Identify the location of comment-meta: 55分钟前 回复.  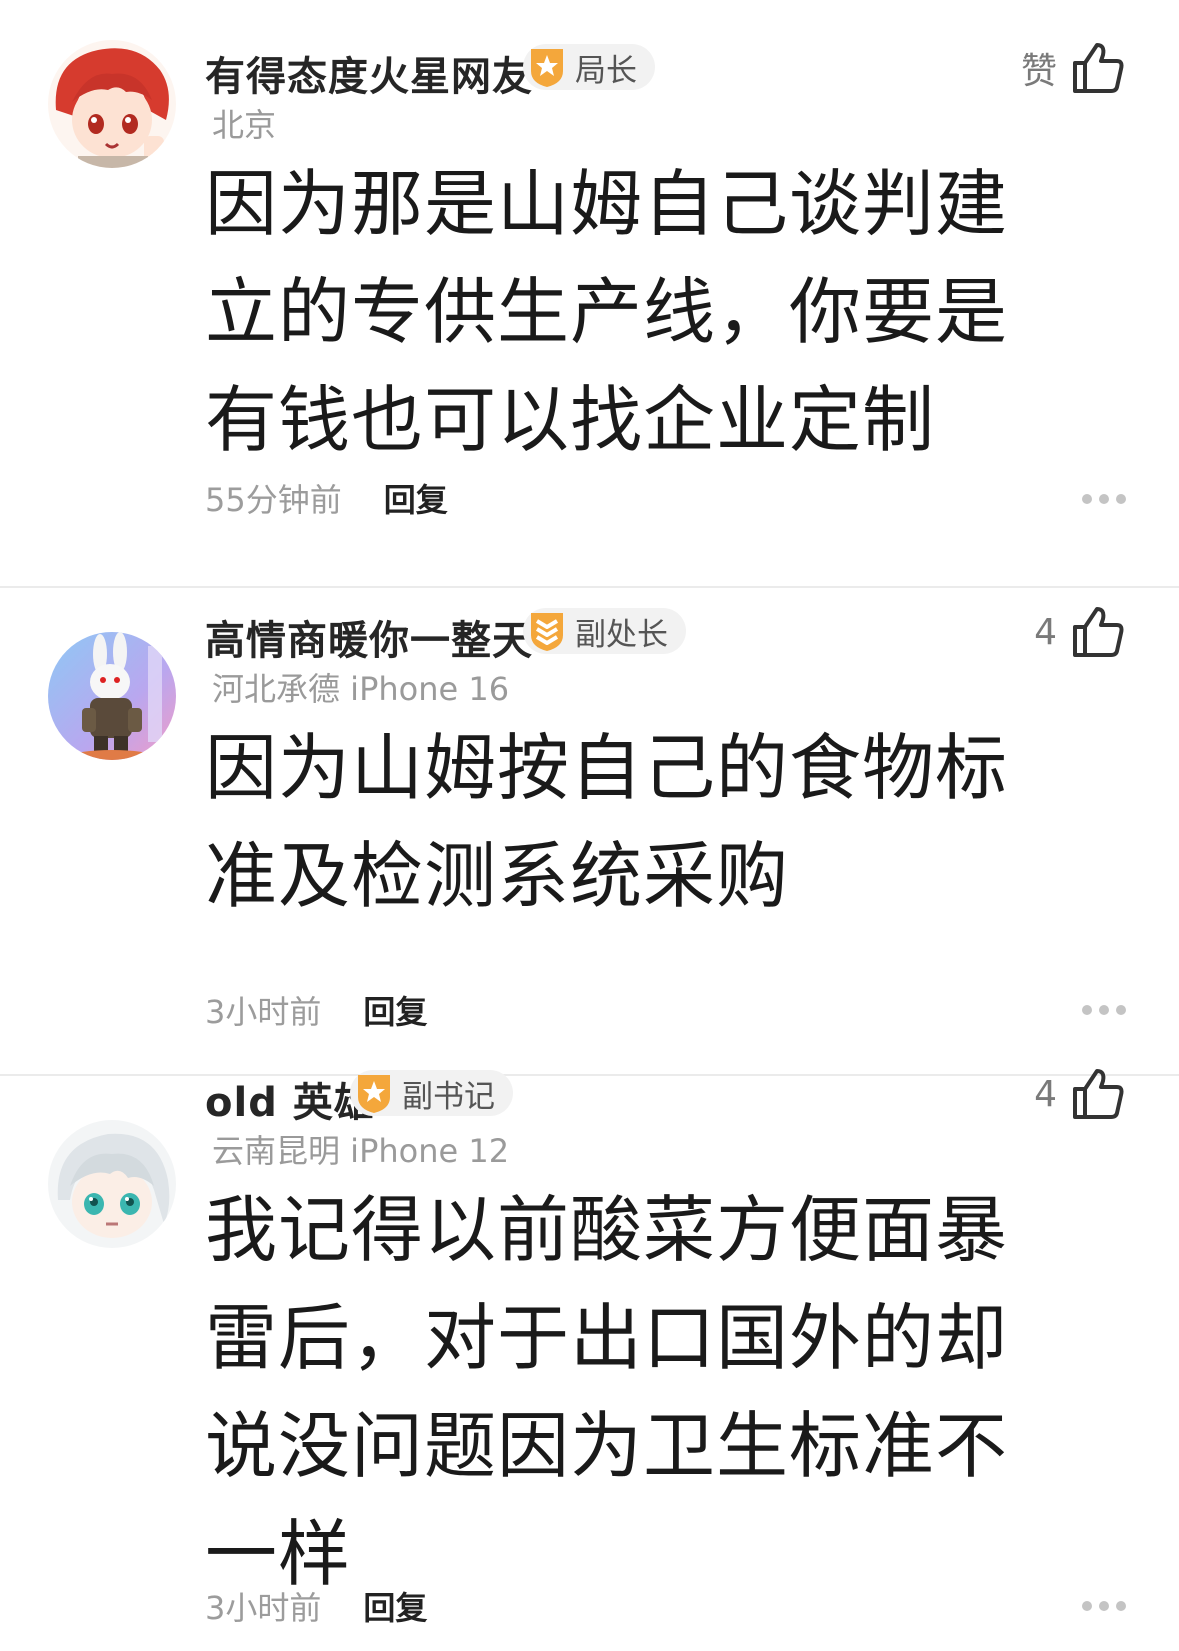
(326, 498).